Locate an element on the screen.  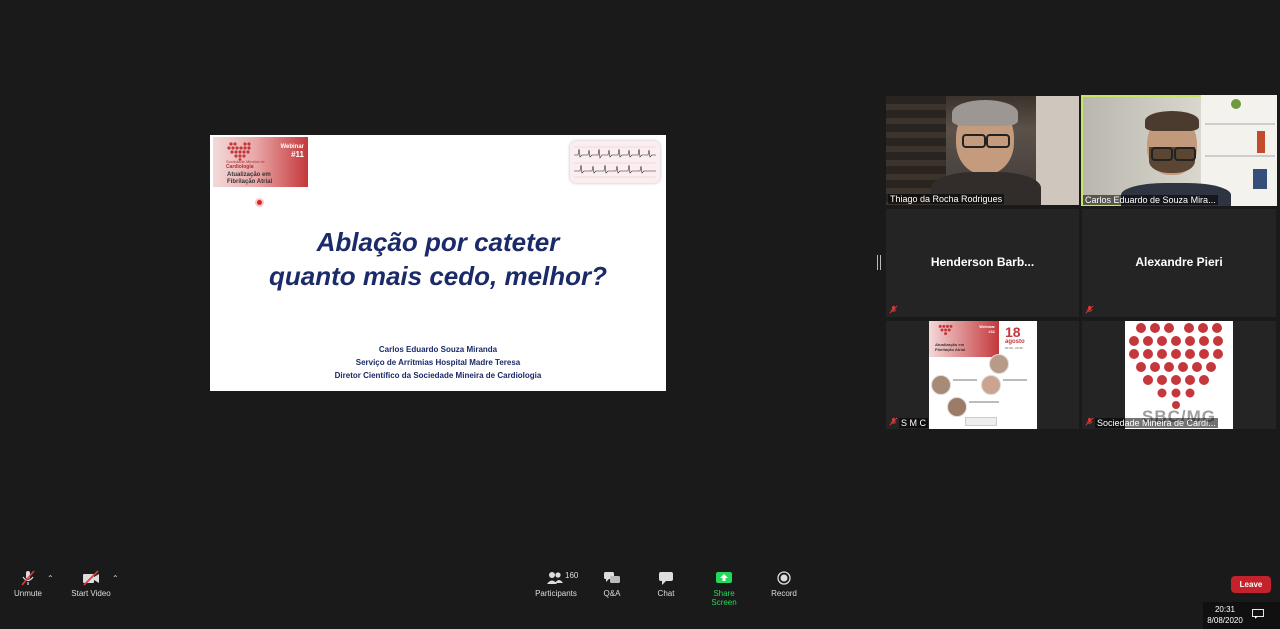
logo-subtitle-line2: Fibrilação Atrial is located at coordinates (250, 182).